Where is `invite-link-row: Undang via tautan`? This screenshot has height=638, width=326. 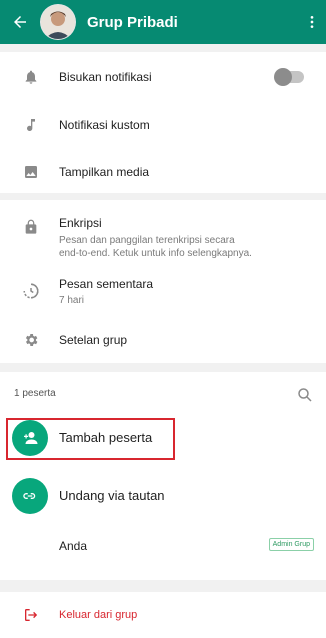
invite-link-row: Undang via tautan is located at coordinates (163, 496).